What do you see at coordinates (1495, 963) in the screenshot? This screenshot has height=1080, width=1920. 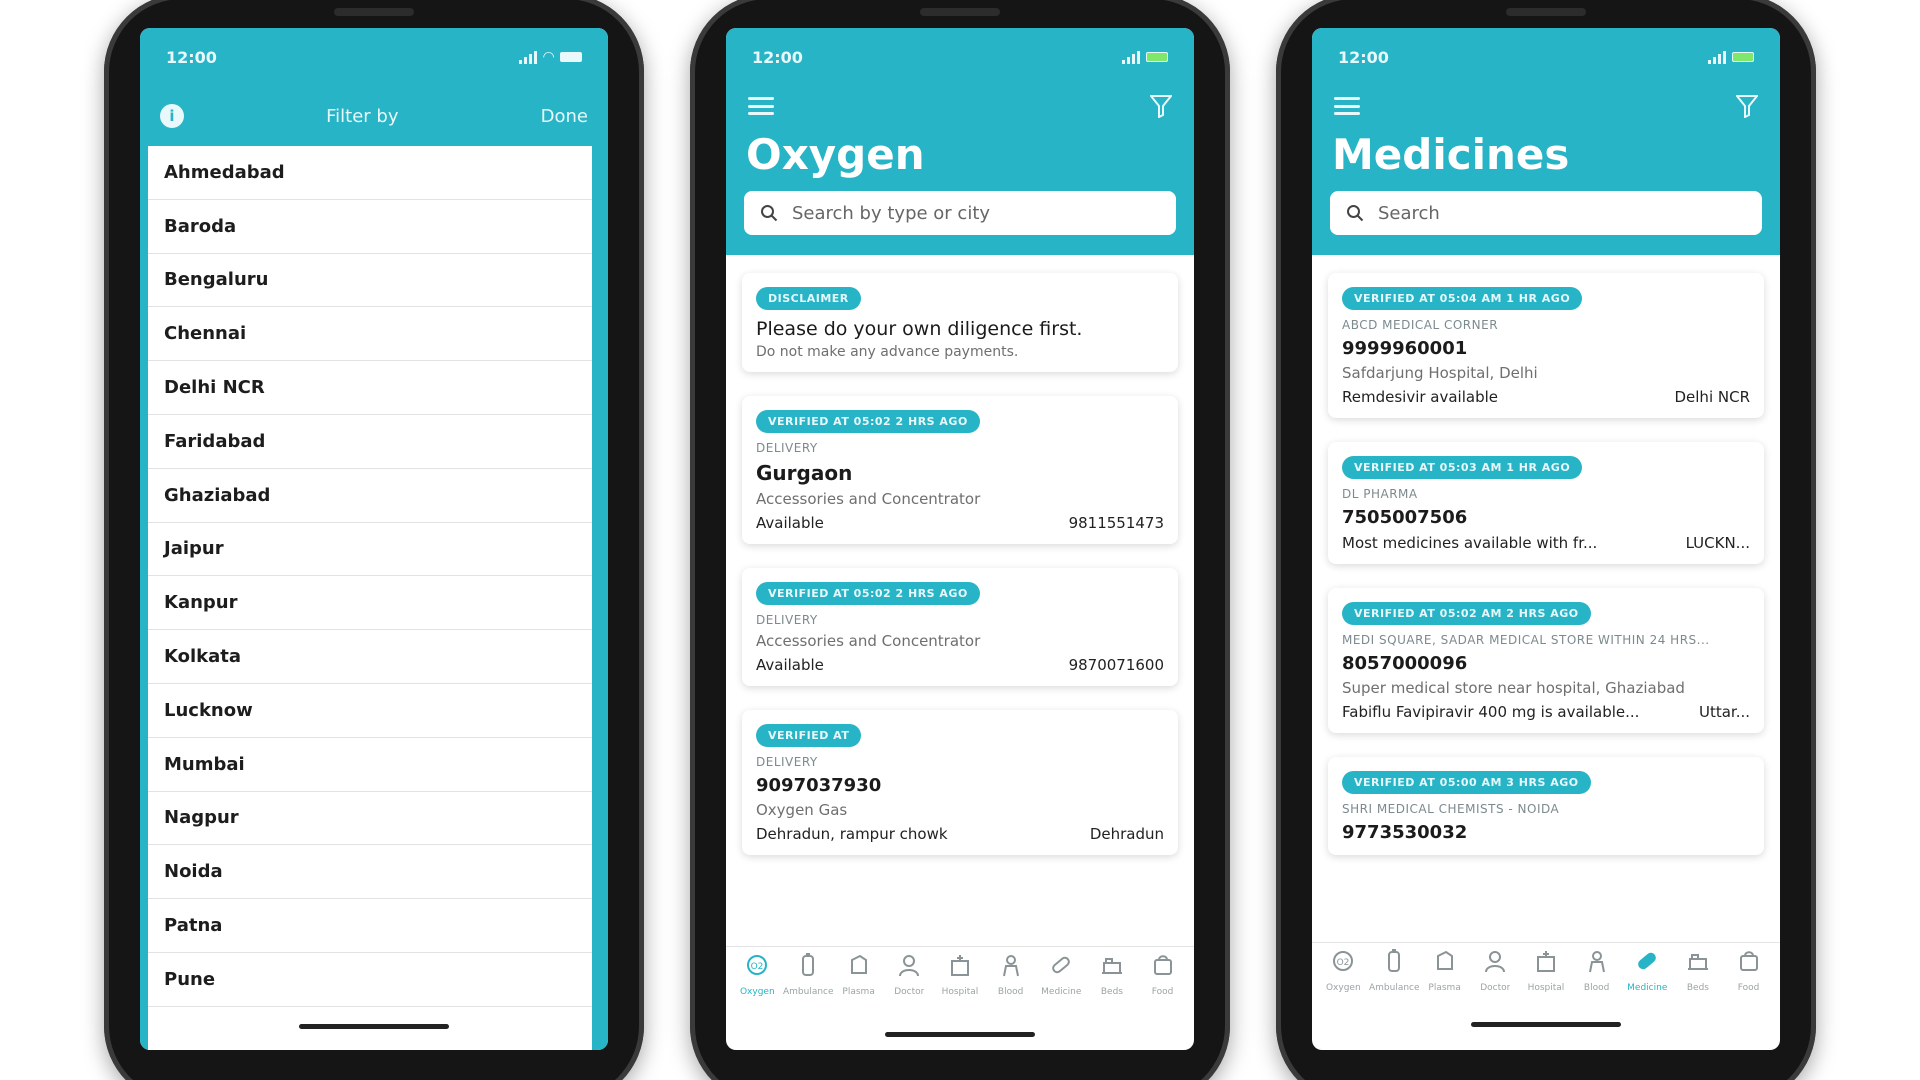 I see `doctor-icon` at bounding box center [1495, 963].